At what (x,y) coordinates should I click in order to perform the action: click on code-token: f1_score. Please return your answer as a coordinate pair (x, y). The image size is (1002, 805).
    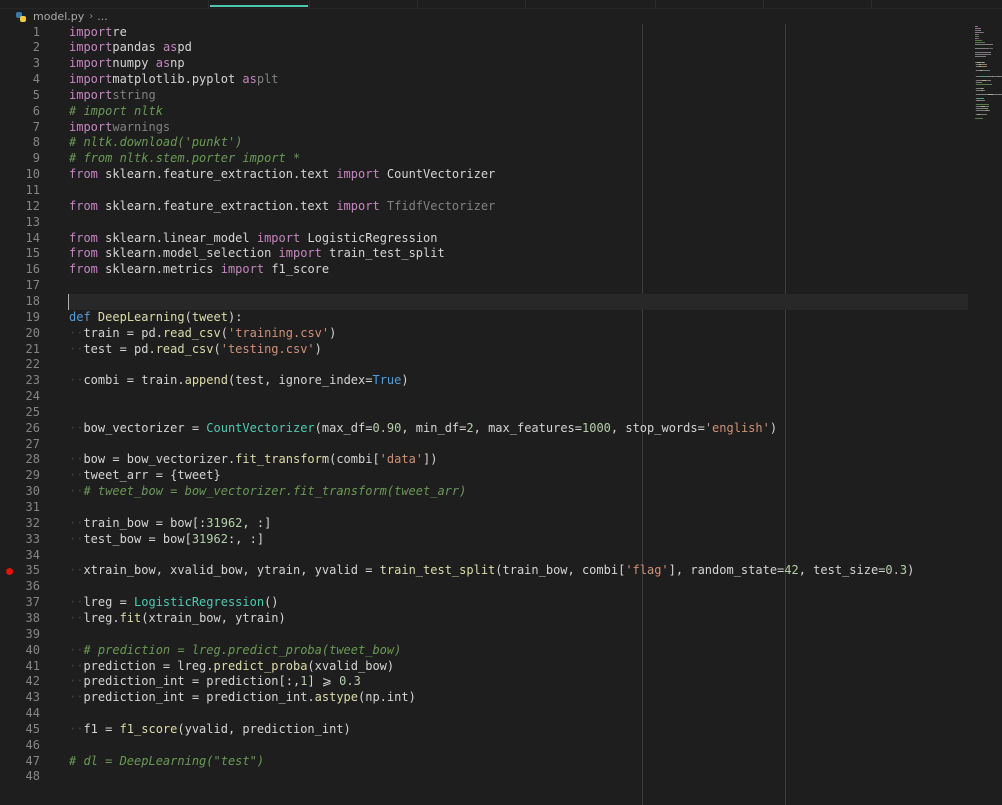
    Looking at the image, I should click on (297, 269).